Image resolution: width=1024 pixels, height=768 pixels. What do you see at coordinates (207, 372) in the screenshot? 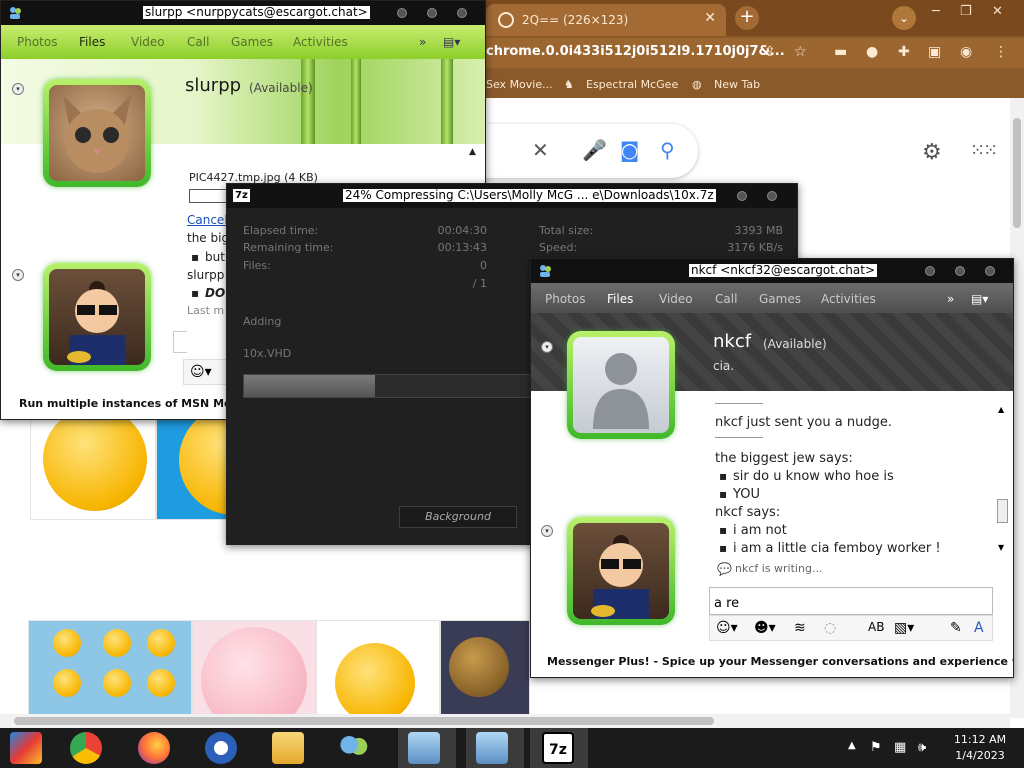
I see `emoticon-button: ☺▾` at bounding box center [207, 372].